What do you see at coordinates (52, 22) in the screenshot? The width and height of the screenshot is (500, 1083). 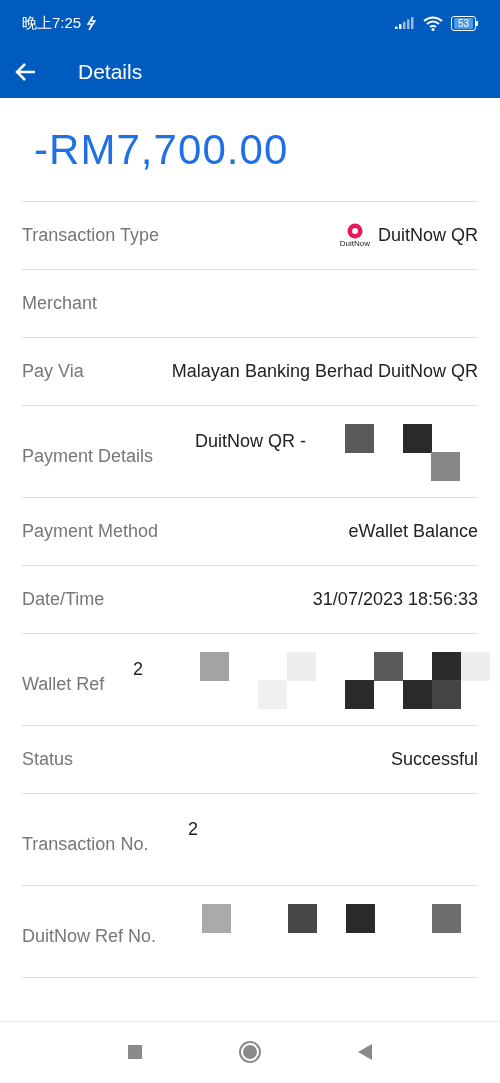 I see `status-time: 晚上7:25` at bounding box center [52, 22].